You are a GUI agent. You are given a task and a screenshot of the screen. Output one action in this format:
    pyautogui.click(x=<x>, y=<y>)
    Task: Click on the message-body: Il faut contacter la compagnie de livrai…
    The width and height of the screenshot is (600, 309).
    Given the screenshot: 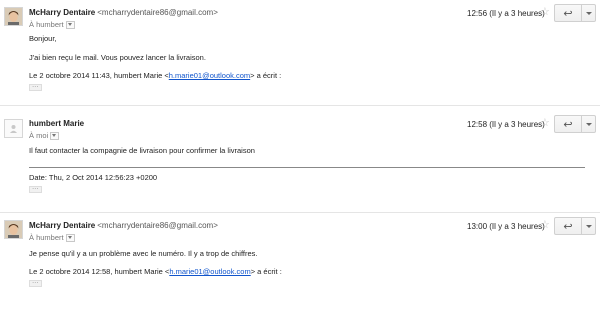 What is the action you would take?
    pyautogui.click(x=142, y=150)
    